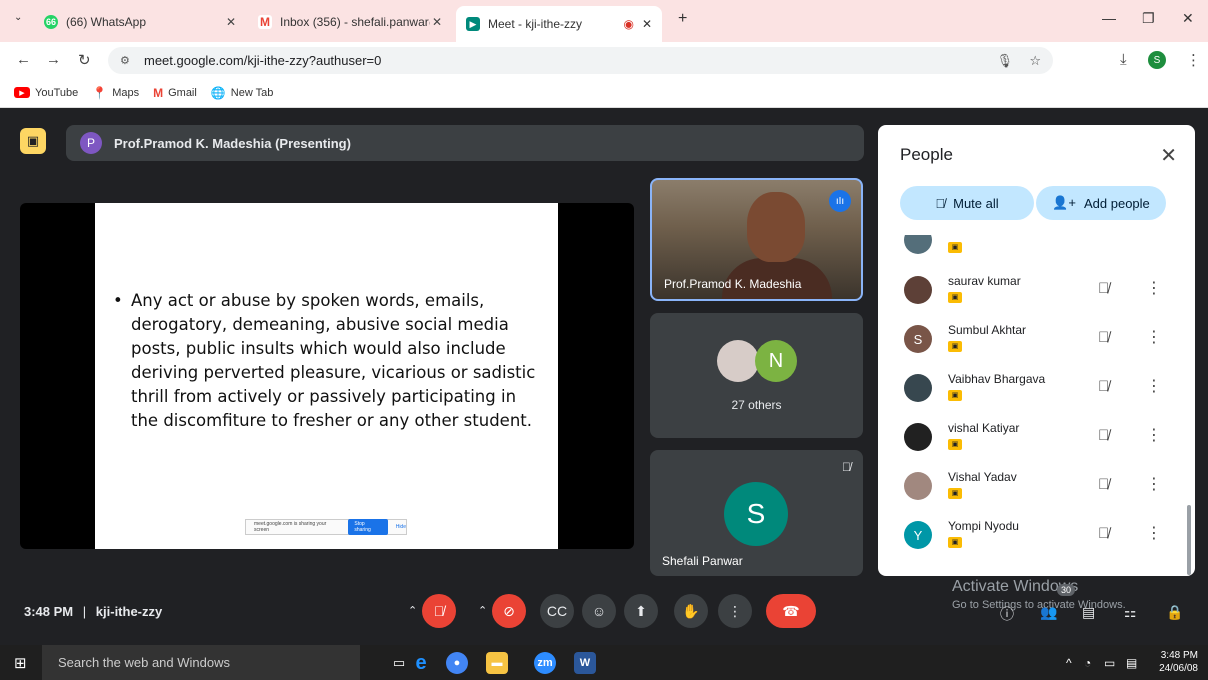 The image size is (1208, 680). Describe the element at coordinates (115, 93) in the screenshot. I see `bookmark-maps: 📍 Maps` at that location.